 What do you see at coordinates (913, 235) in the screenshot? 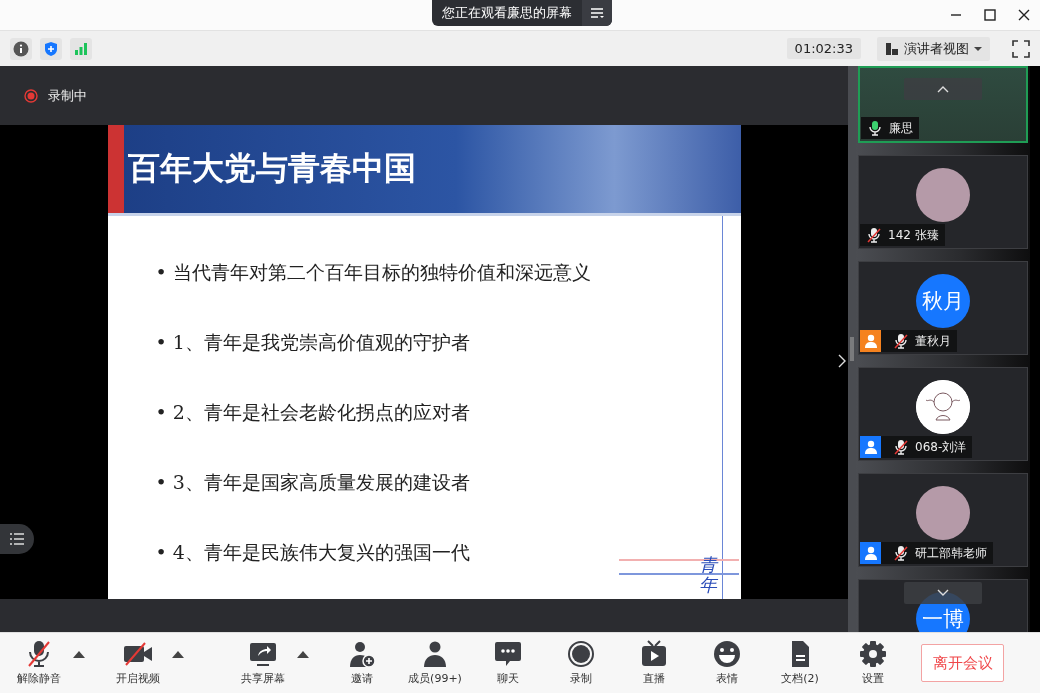
I see `participant-name: 142 张臻` at bounding box center [913, 235].